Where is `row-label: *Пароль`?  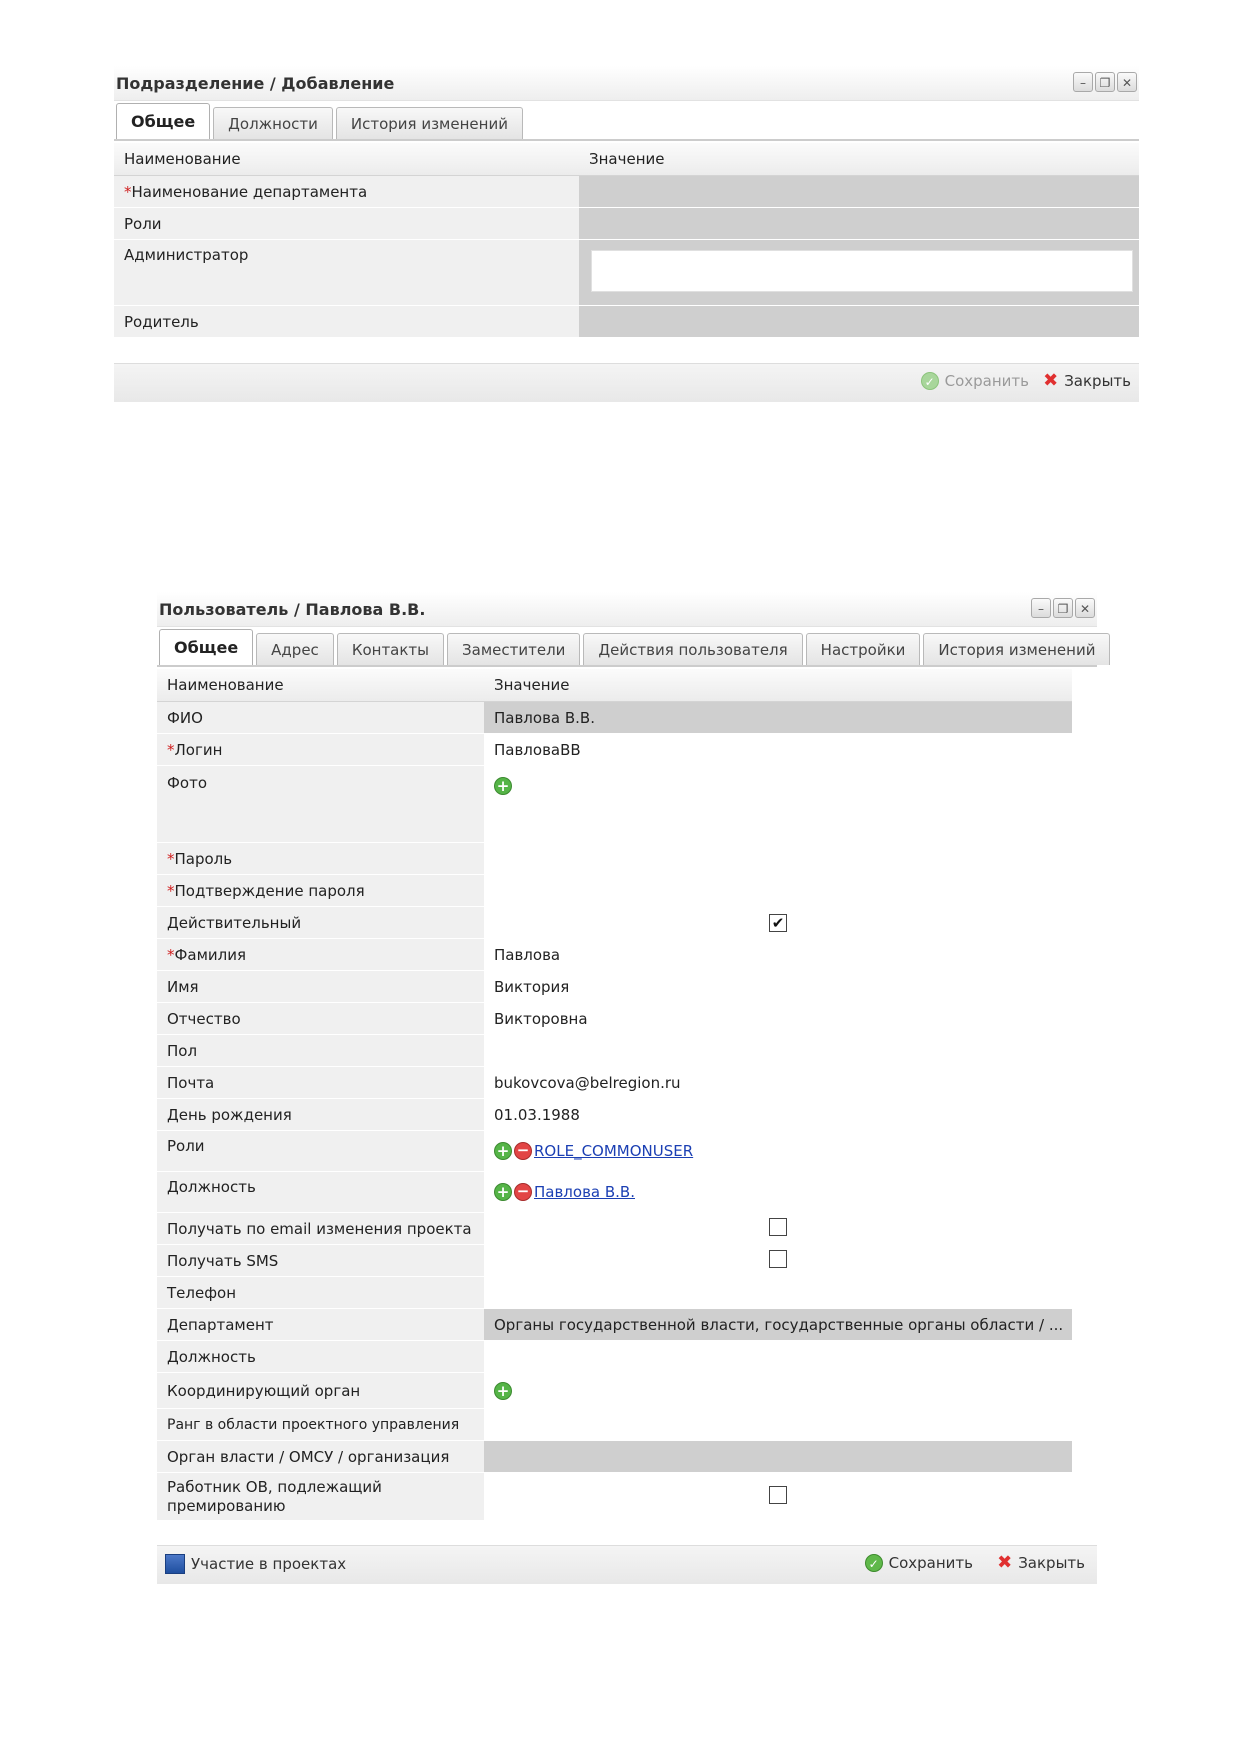 row-label: *Пароль is located at coordinates (320, 858).